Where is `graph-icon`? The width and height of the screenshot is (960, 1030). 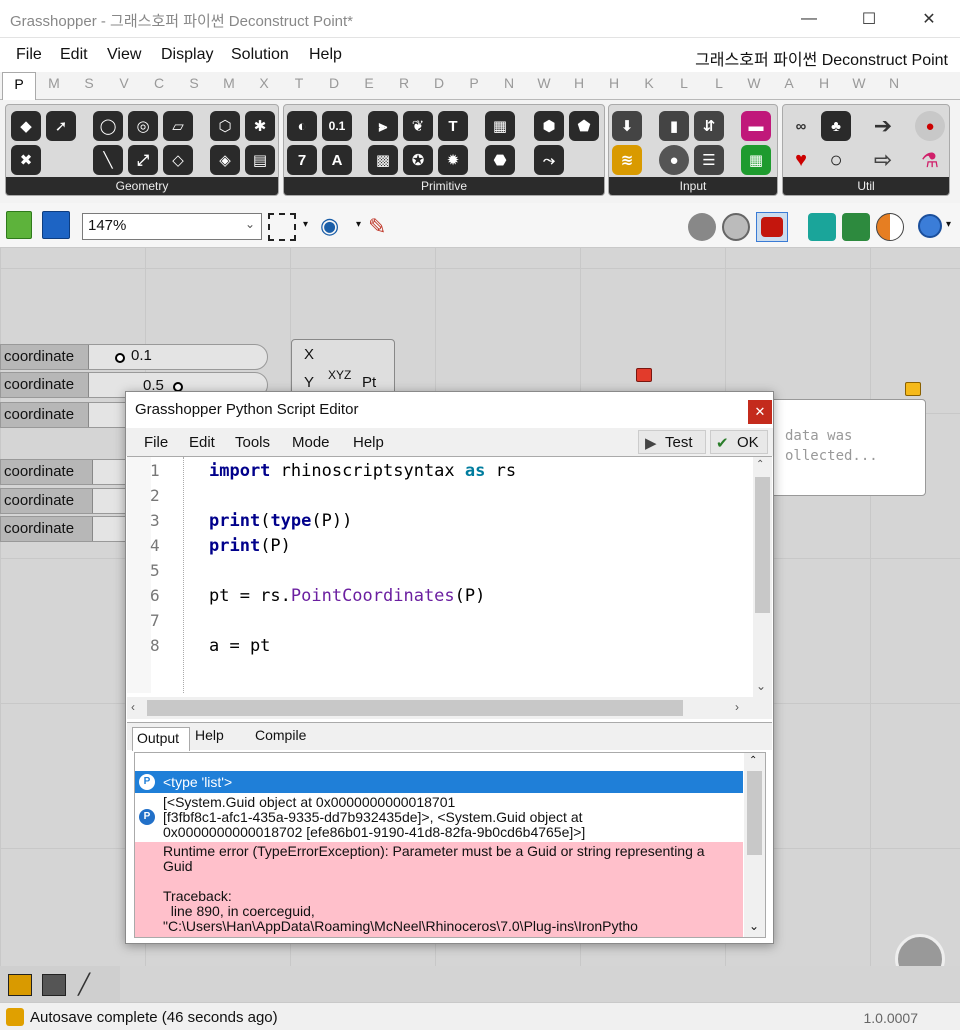
graph-icon is located at coordinates (20, 985).